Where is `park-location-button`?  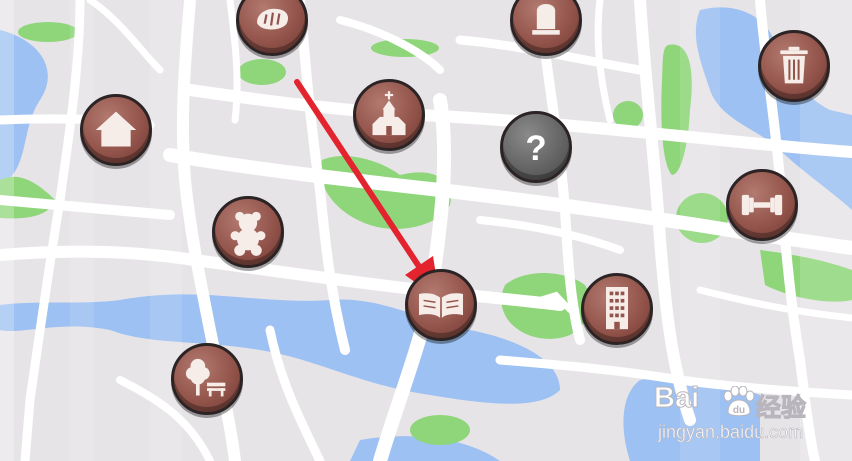 park-location-button is located at coordinates (207, 379).